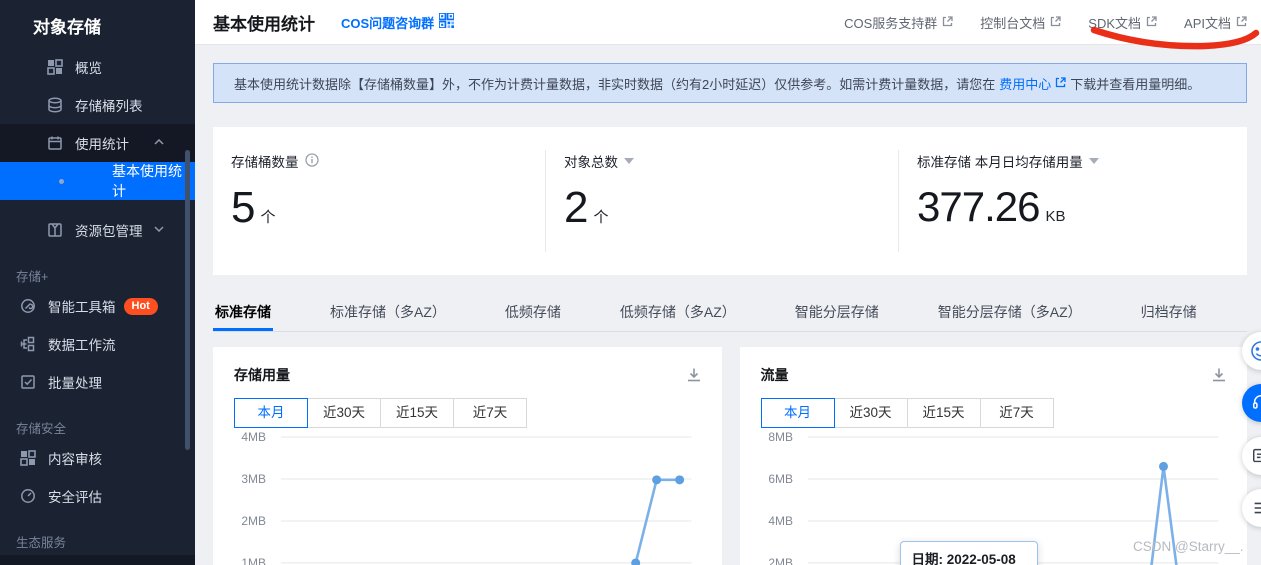 The width and height of the screenshot is (1261, 565). Describe the element at coordinates (147, 181) in the screenshot. I see `sidebar-item-label: 基本使用统计` at that location.